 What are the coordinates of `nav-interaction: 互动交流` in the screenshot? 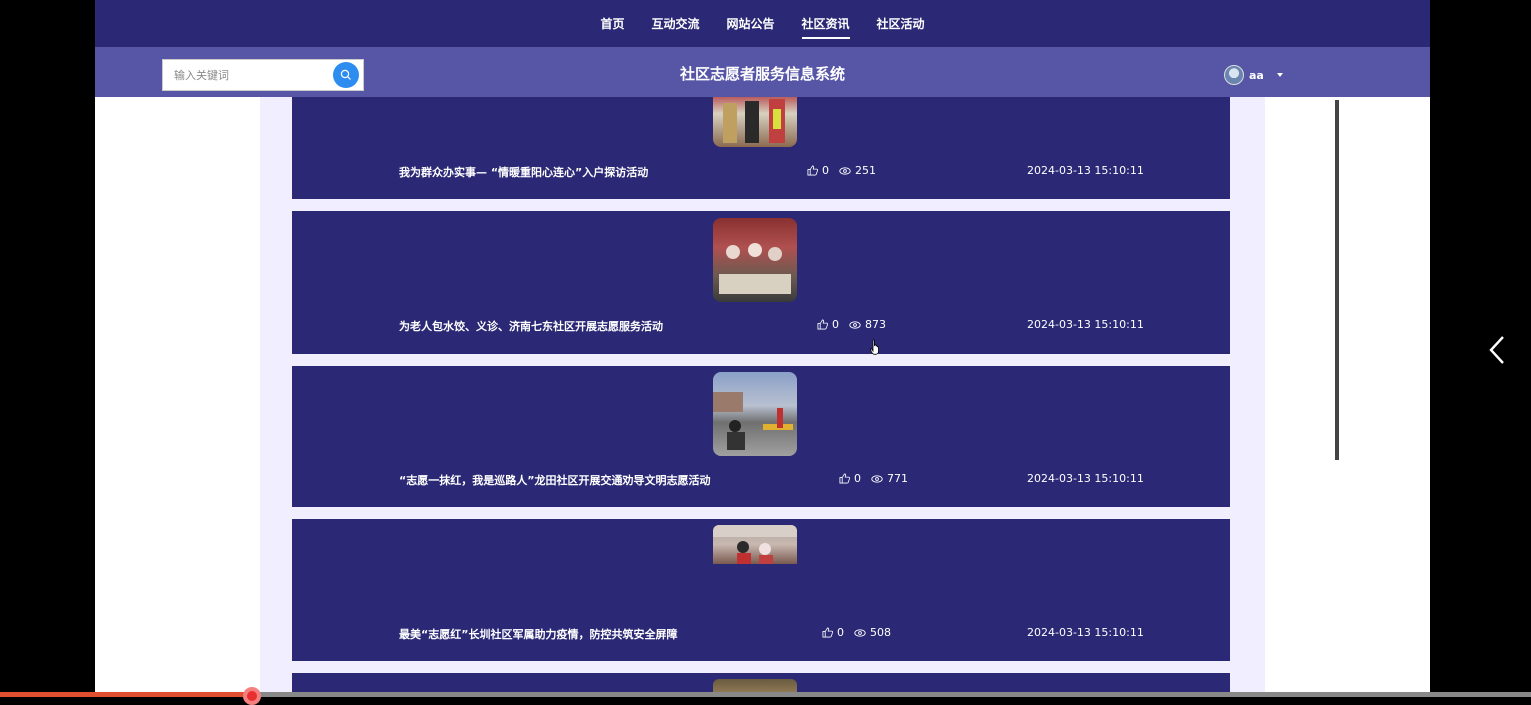 It's located at (675, 23).